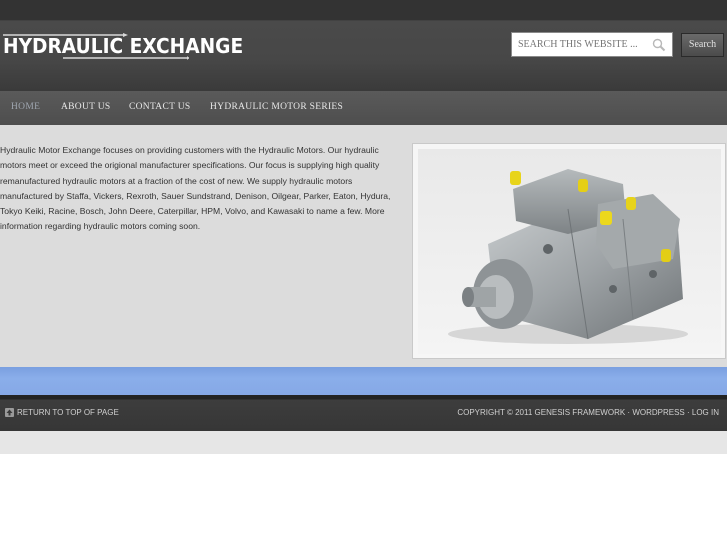 Image resolution: width=727 pixels, height=545 pixels. What do you see at coordinates (702, 45) in the screenshot?
I see `search-button: Search` at bounding box center [702, 45].